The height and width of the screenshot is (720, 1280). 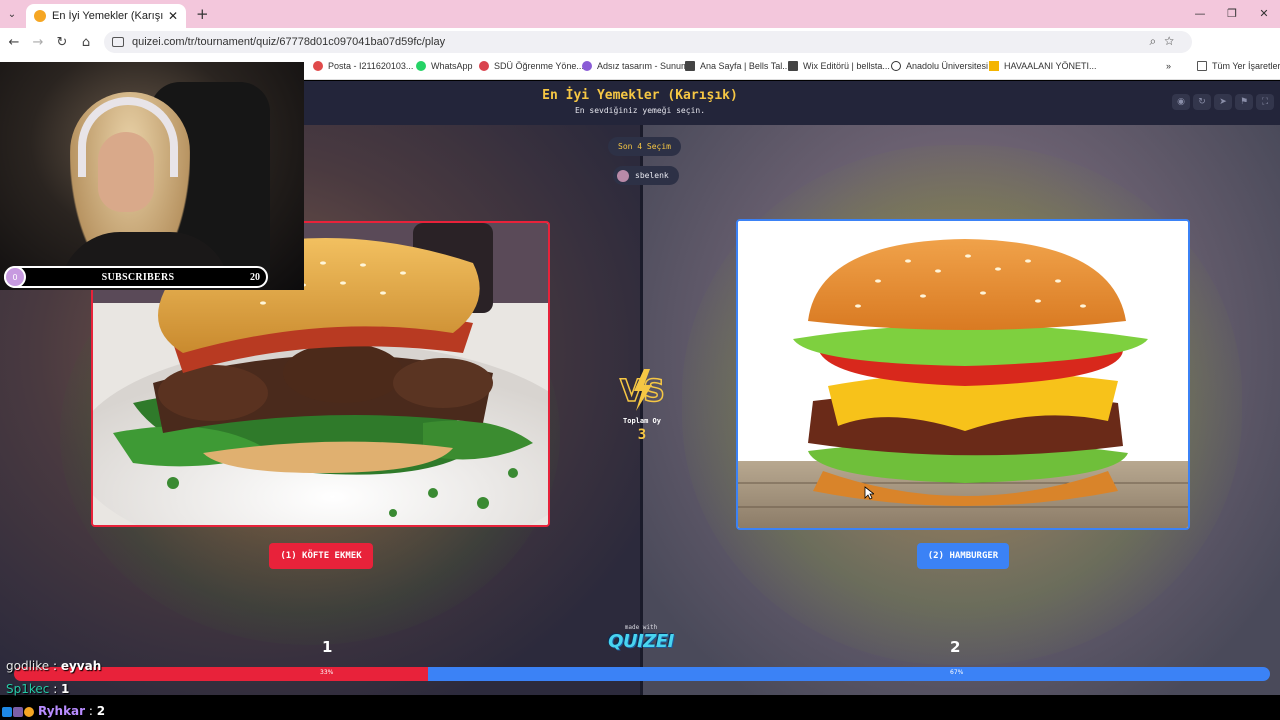 I want to click on chat-username: Sp1kec, so click(x=28, y=689).